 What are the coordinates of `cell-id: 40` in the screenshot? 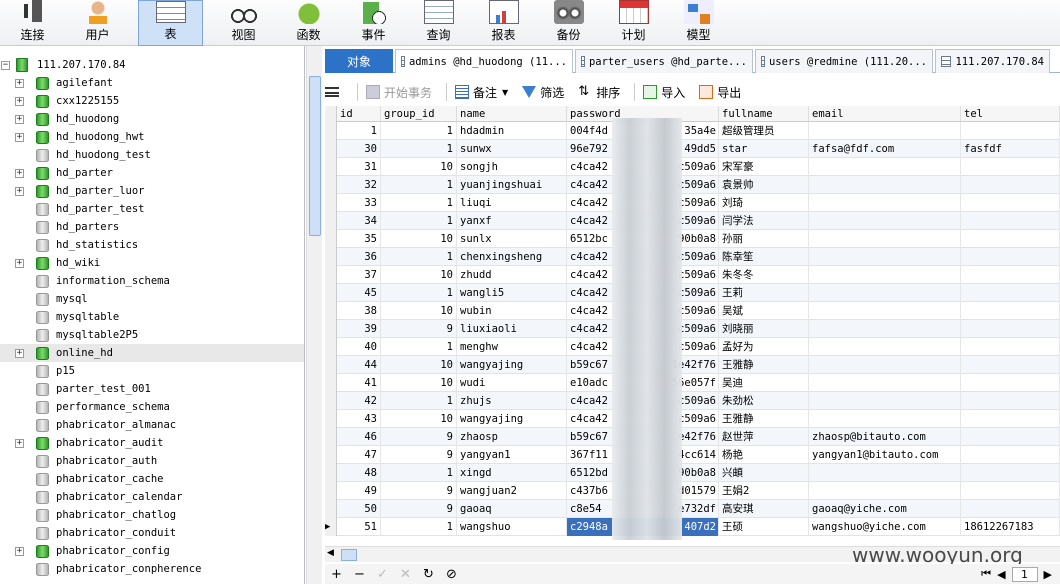 It's located at (359, 347).